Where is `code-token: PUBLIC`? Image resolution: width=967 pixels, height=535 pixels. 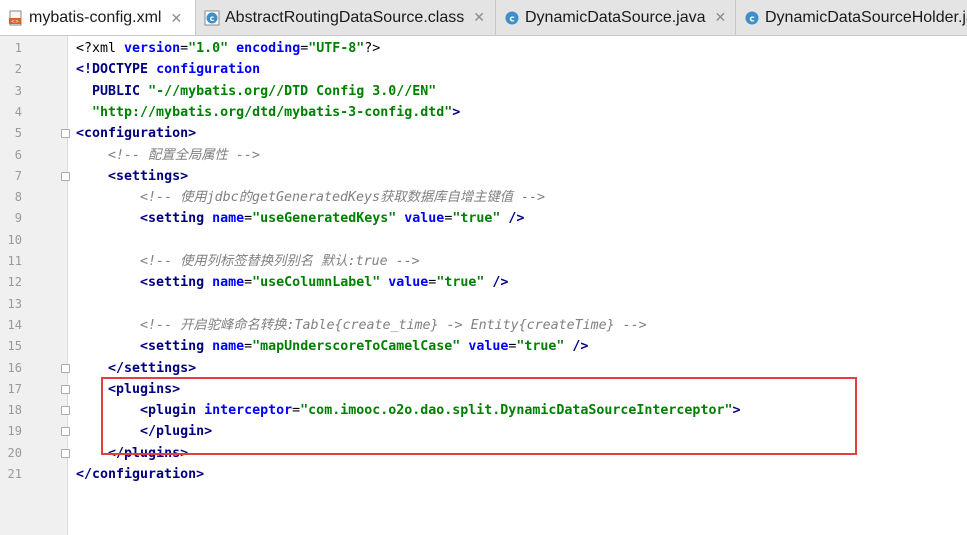
code-token: PUBLIC is located at coordinates (112, 91).